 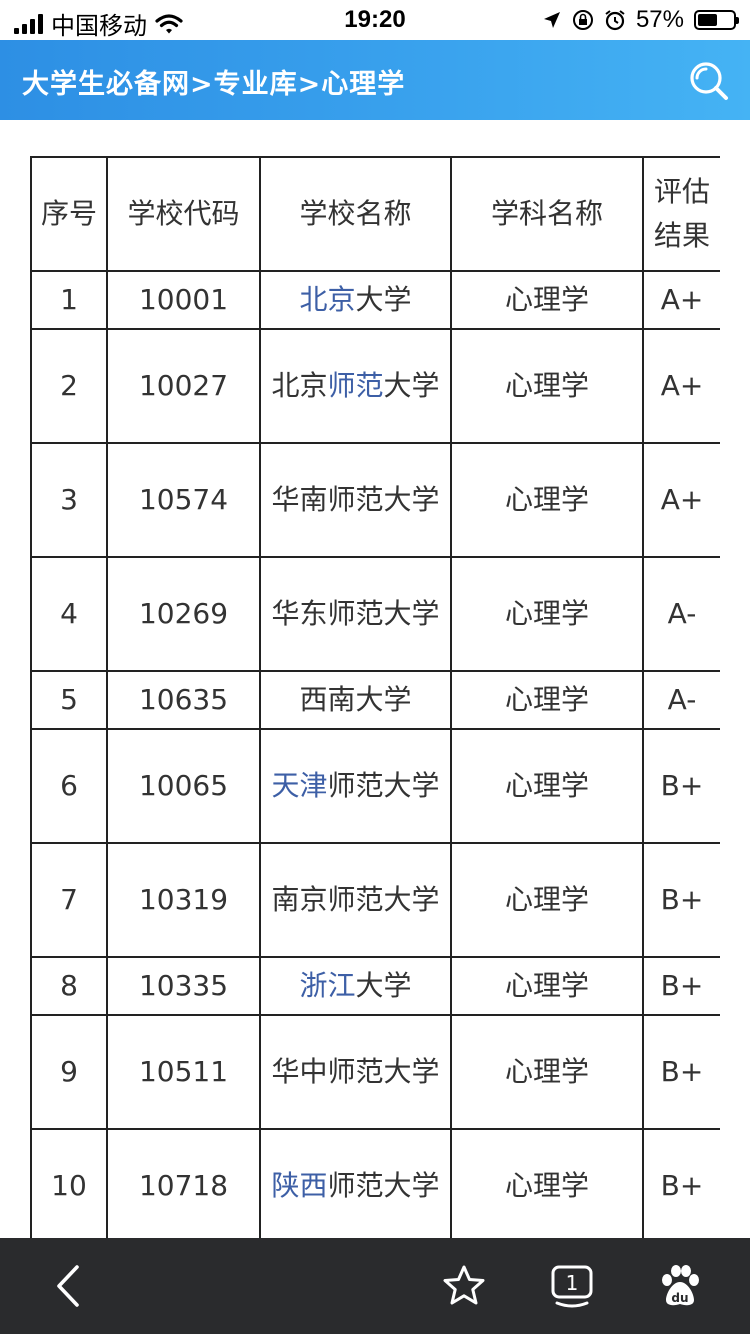 I want to click on browser-bottom-bar: 1 du, so click(x=375, y=1286).